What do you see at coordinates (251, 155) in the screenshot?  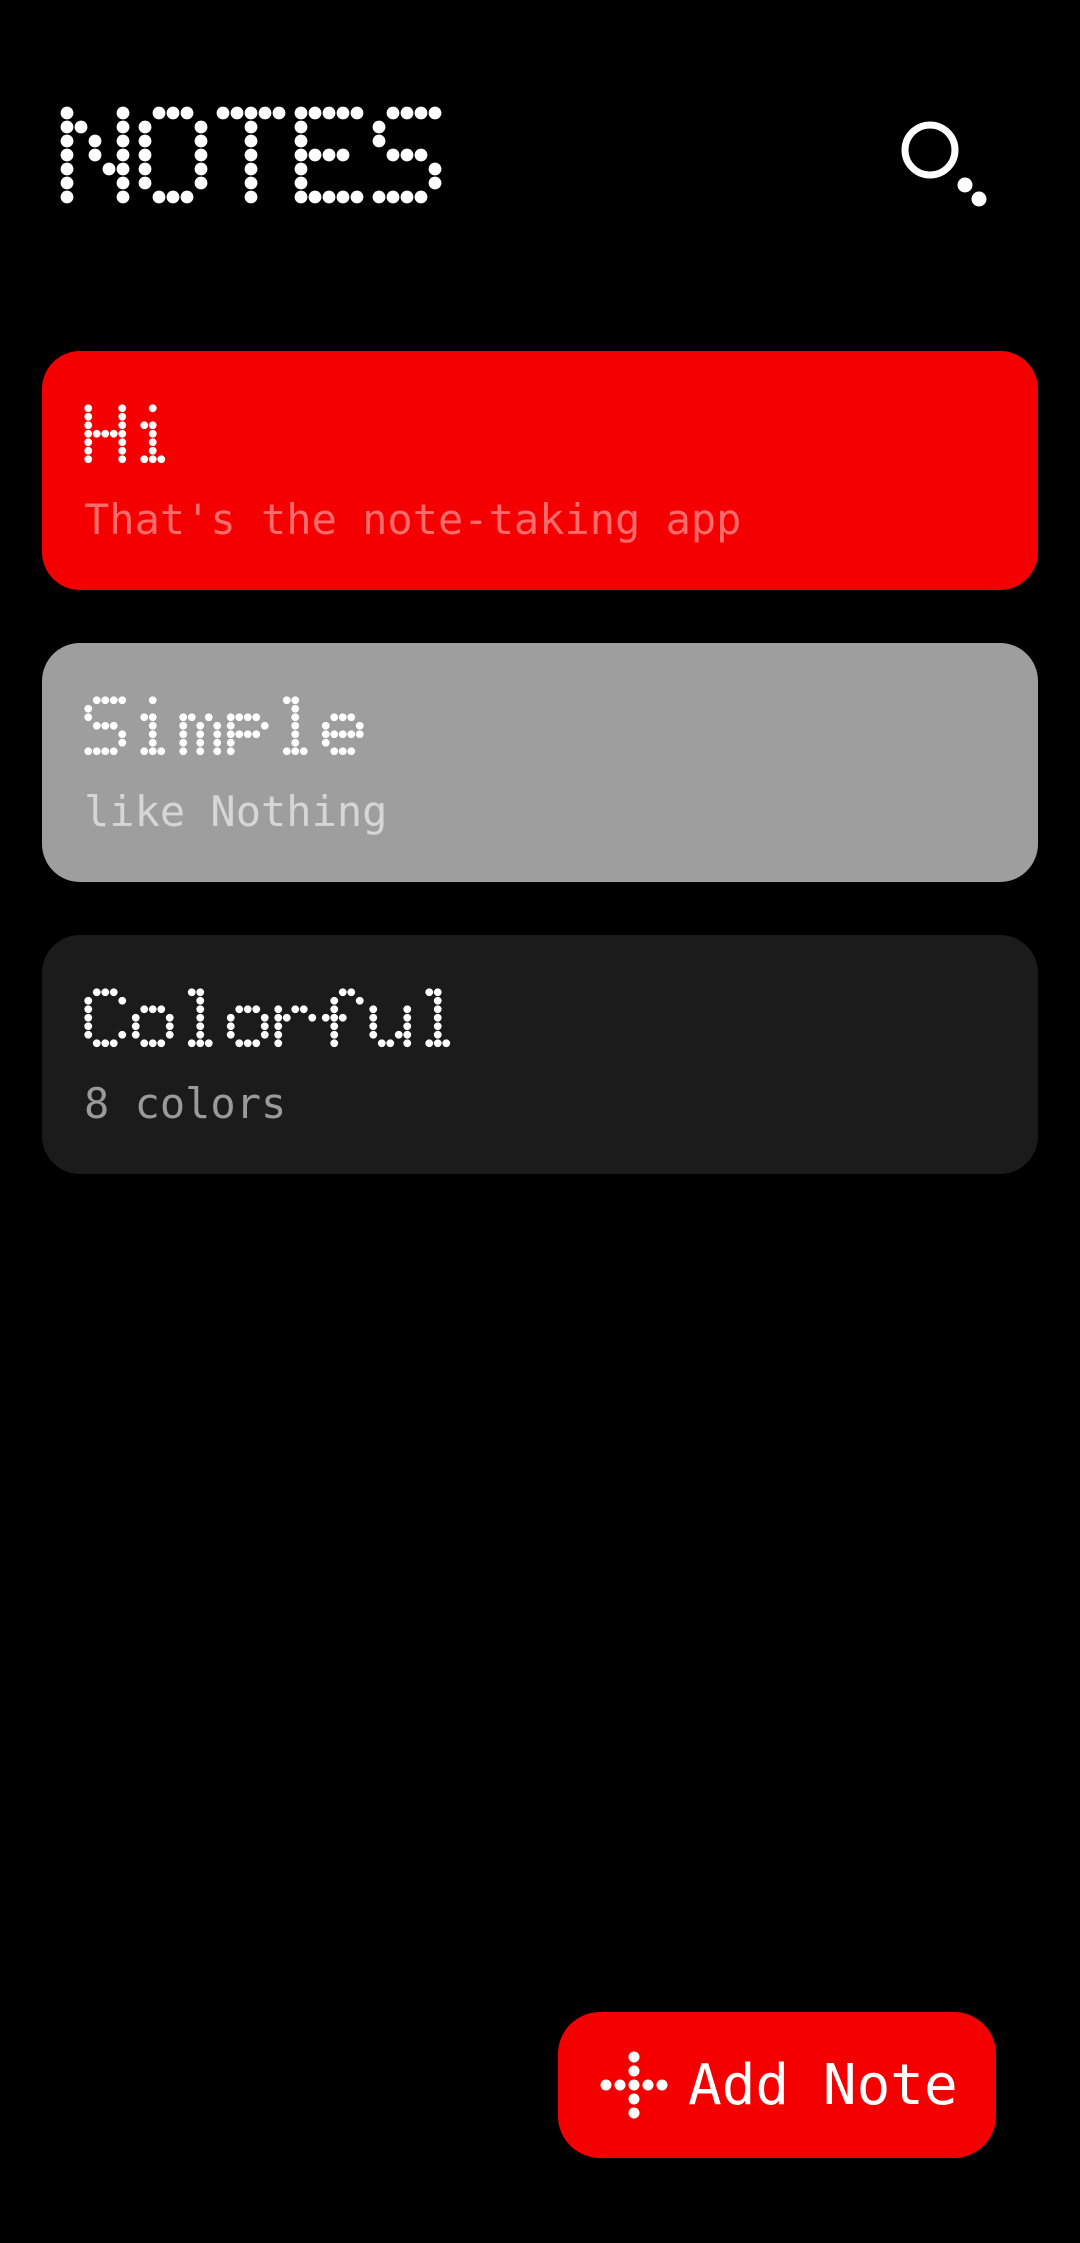 I see `app-title-dotted-text` at bounding box center [251, 155].